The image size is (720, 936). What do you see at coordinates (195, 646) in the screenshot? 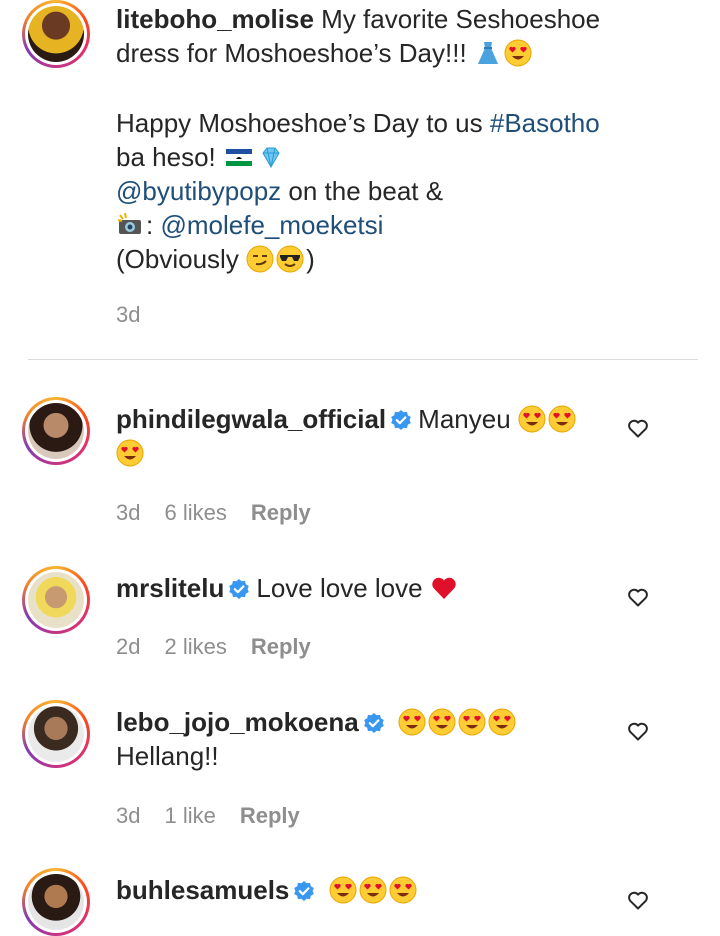
I see `comment-likes: 2 likes` at bounding box center [195, 646].